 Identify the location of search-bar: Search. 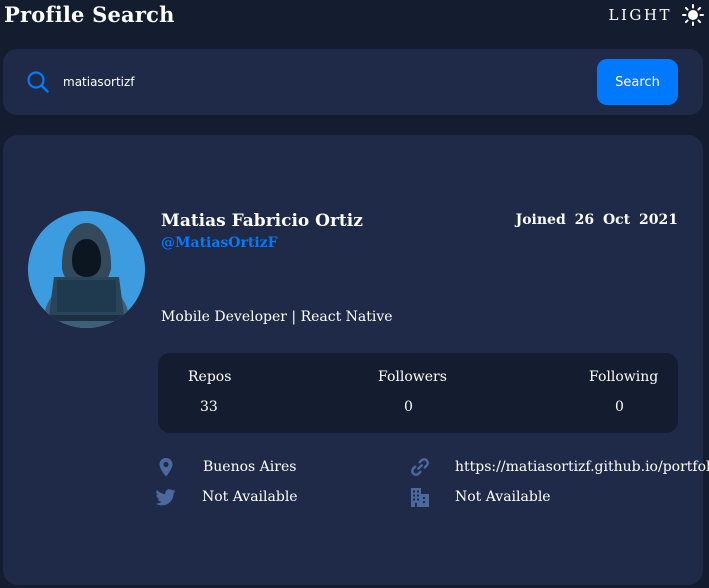
(353, 82).